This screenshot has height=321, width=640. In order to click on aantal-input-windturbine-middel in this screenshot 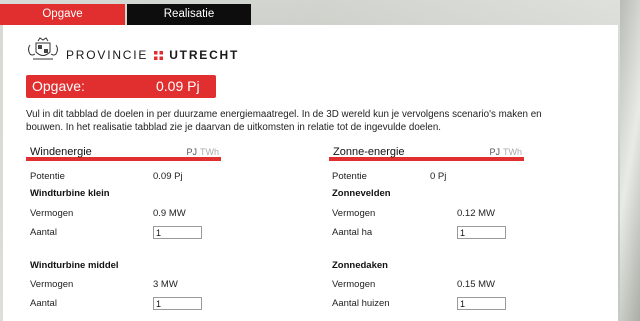, I will do `click(177, 303)`.